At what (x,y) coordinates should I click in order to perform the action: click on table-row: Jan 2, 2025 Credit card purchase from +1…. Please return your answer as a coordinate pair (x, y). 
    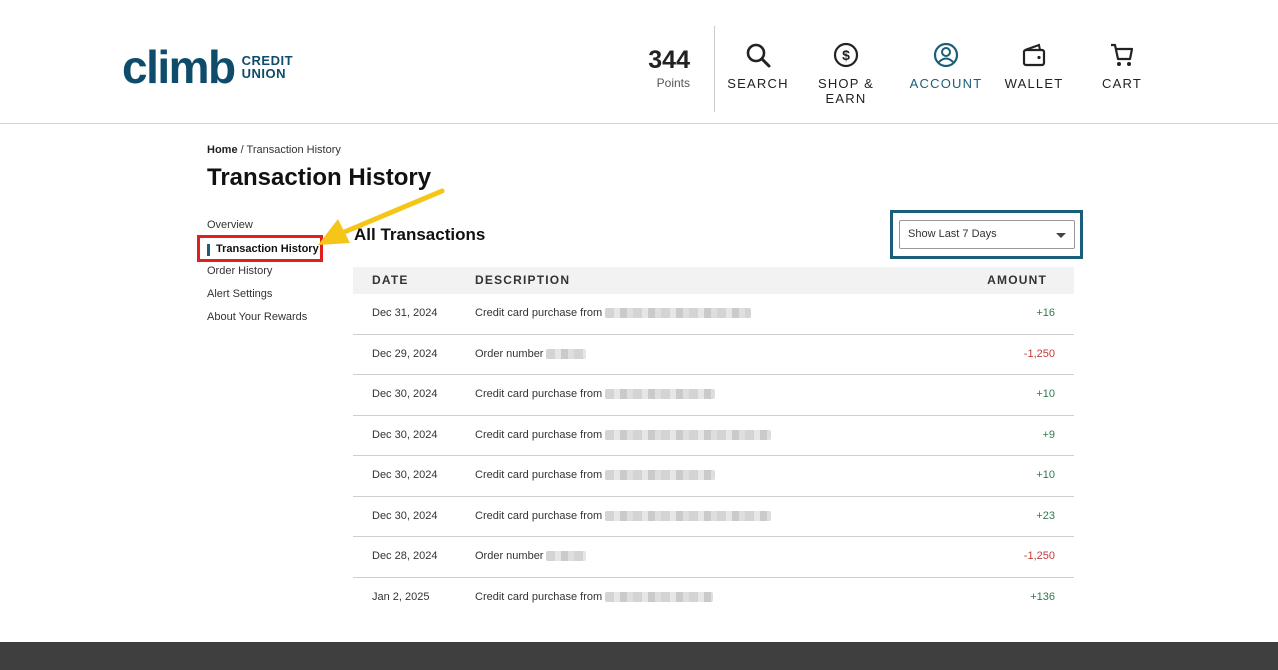
    Looking at the image, I should click on (713, 598).